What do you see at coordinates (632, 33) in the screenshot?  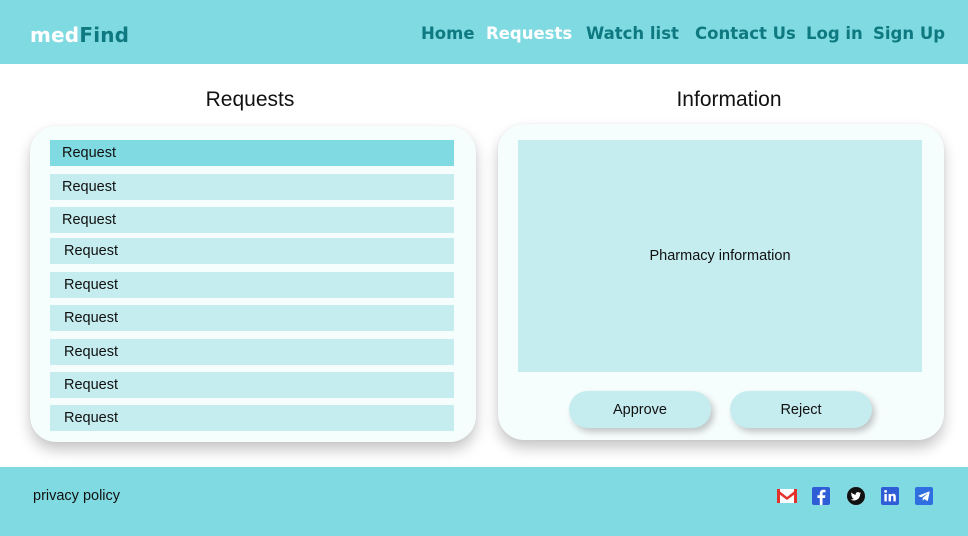 I see `nav-watch-list: Watch list` at bounding box center [632, 33].